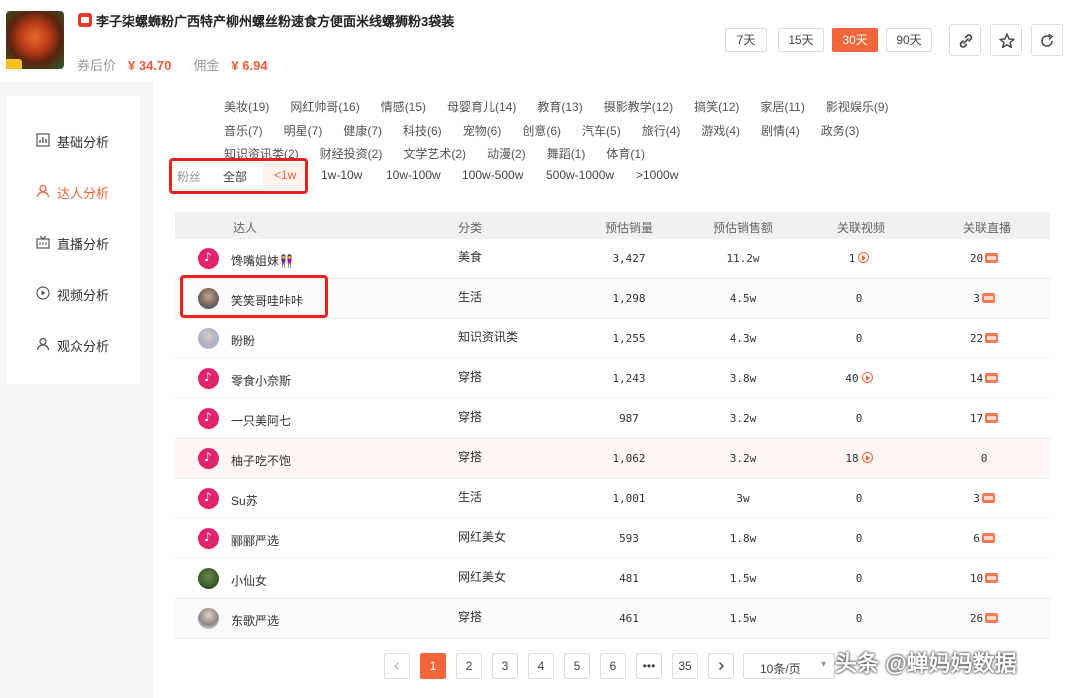 The width and height of the screenshot is (1080, 698). I want to click on page-ellipsis: •••, so click(649, 666).